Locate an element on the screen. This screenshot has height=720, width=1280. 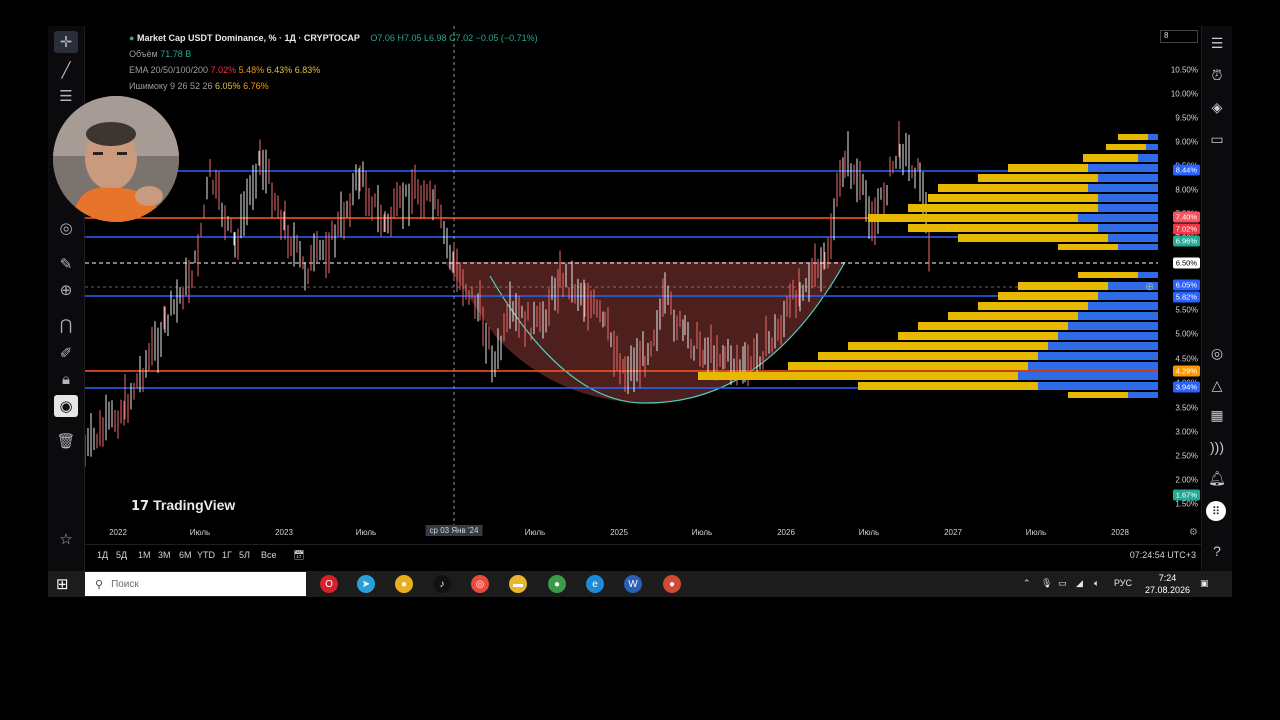
zoom-icon: ⊕ is located at coordinates (66, 290).